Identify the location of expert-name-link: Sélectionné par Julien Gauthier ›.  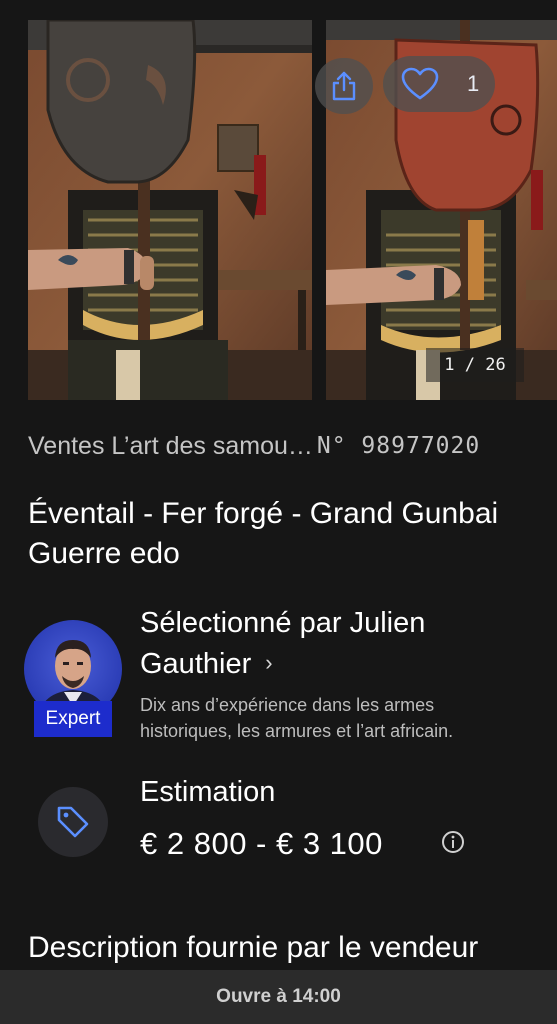
(330, 643).